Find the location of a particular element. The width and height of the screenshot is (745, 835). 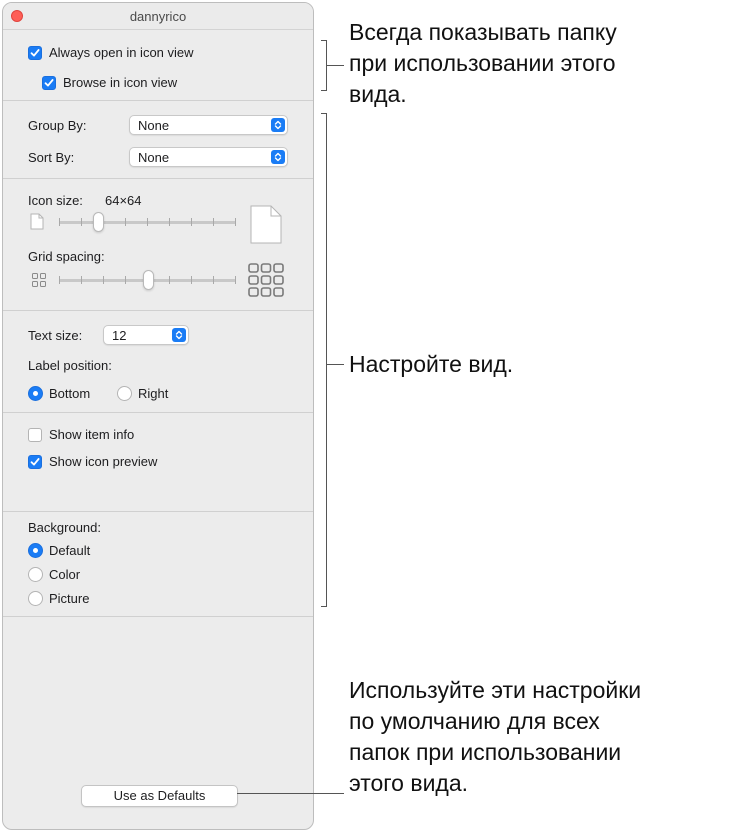

icon-size-slider-knob is located at coordinates (98, 222).